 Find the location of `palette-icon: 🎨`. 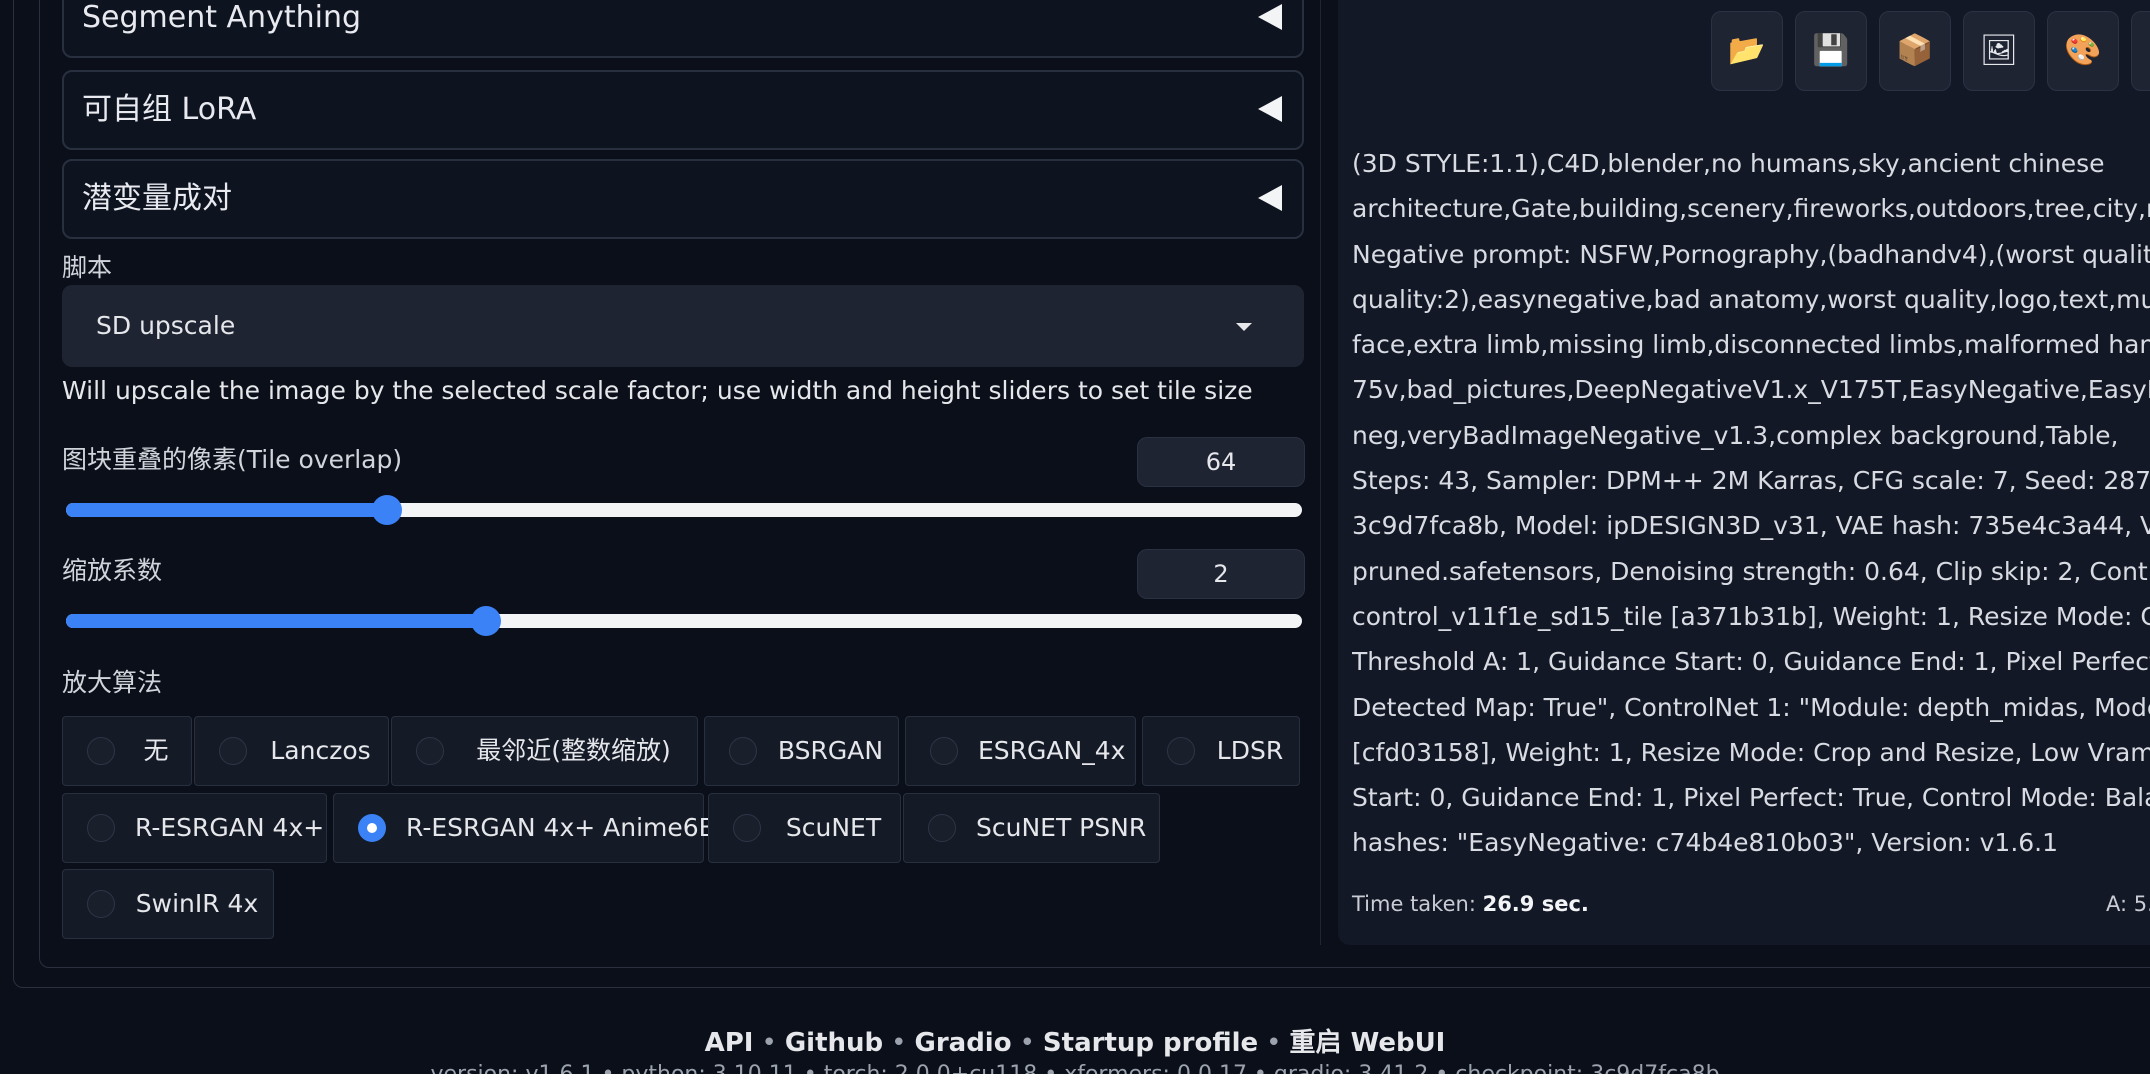

palette-icon: 🎨 is located at coordinates (2083, 50).